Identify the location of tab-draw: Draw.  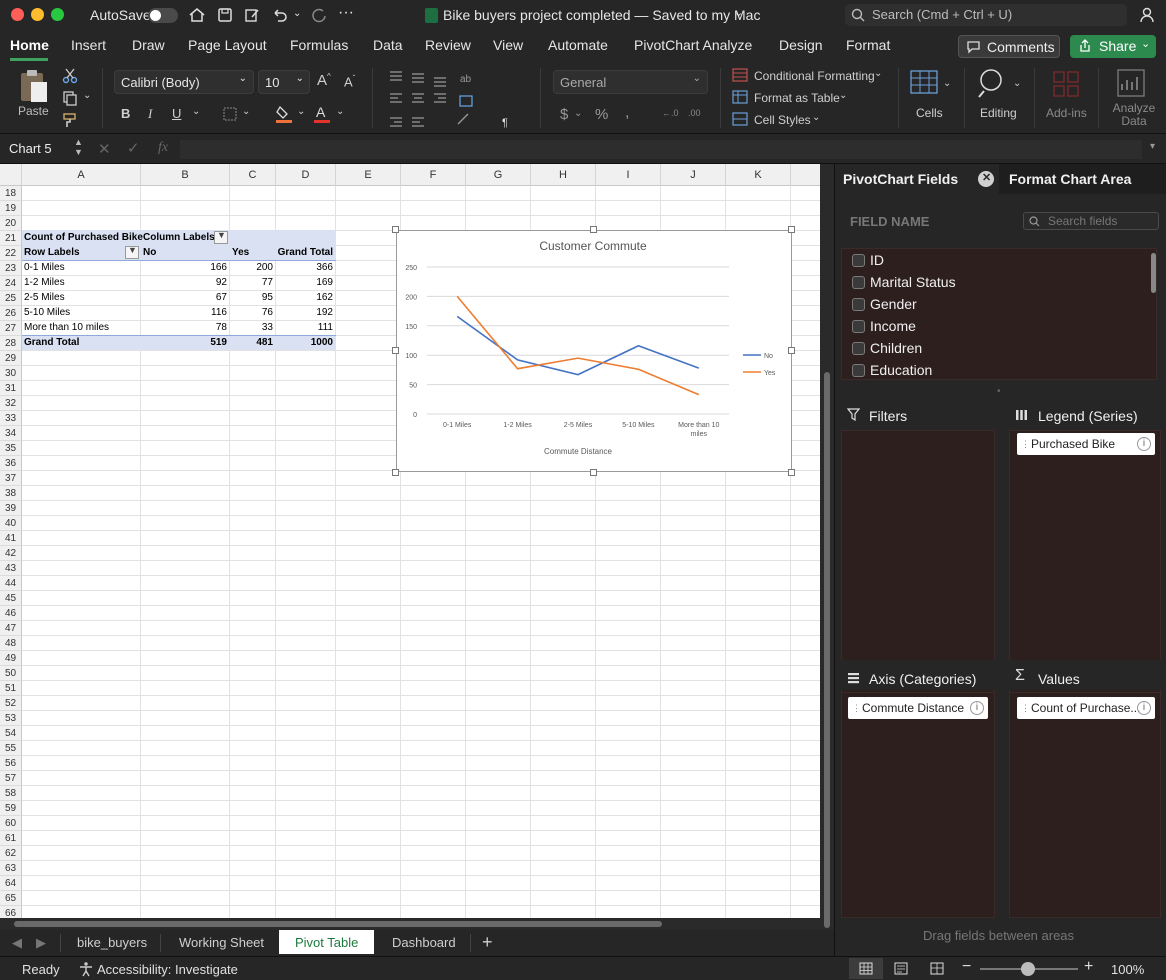
(148, 45).